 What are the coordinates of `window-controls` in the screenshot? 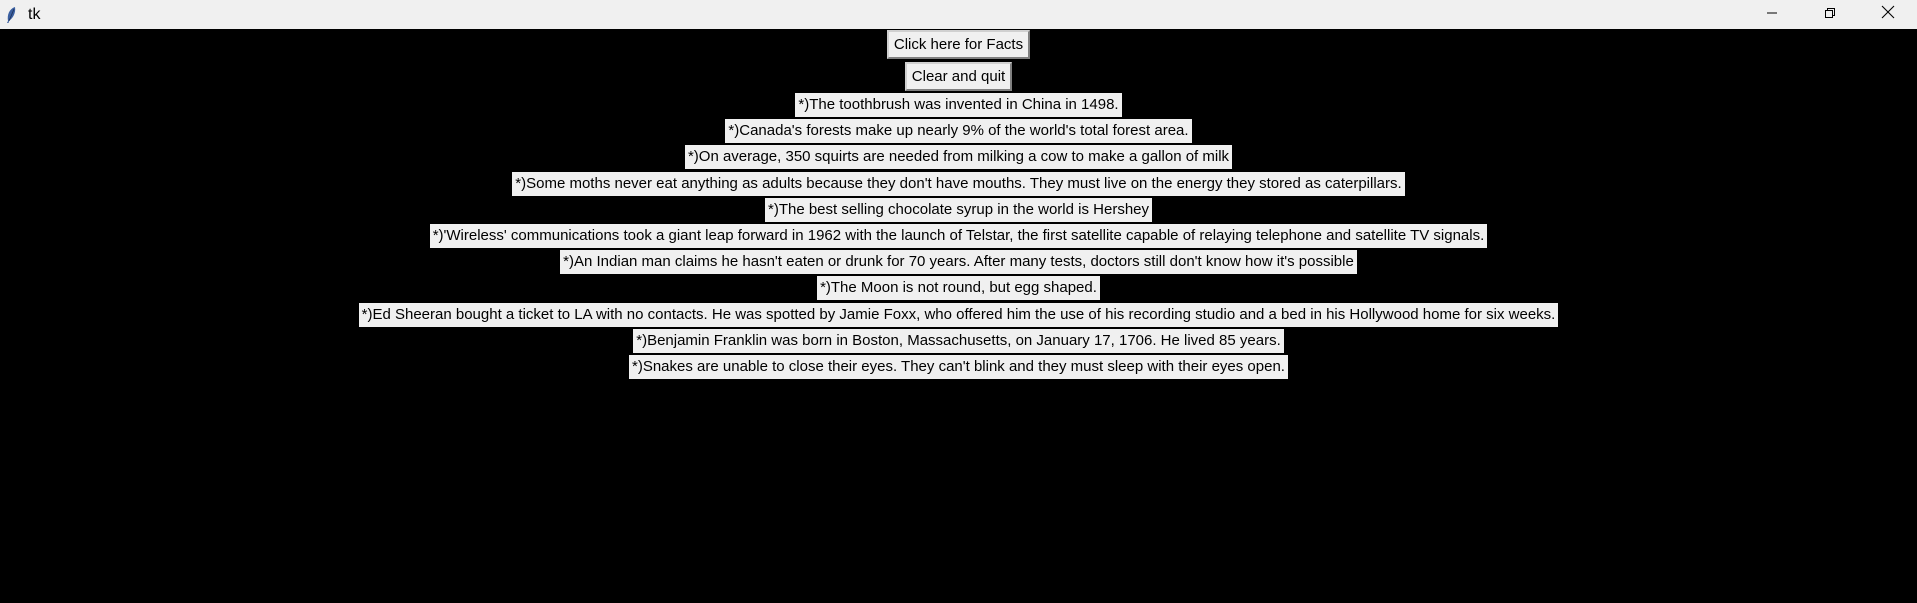 It's located at (1830, 14).